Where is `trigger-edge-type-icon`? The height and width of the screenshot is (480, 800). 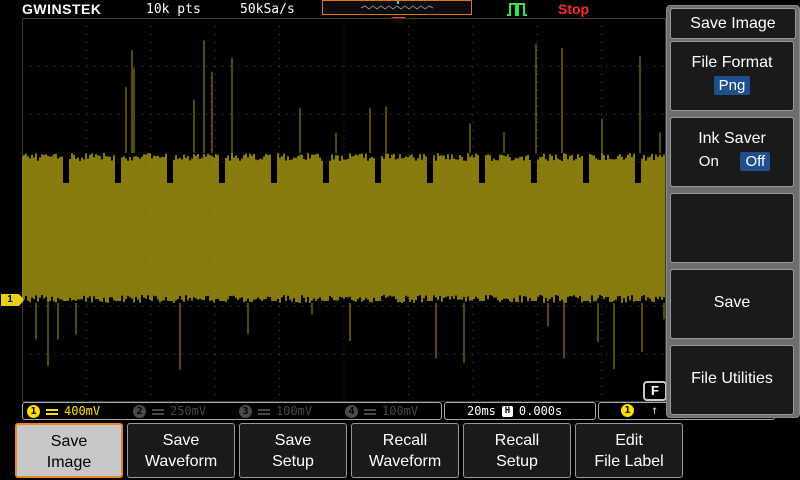
trigger-edge-type-icon is located at coordinates (517, 9).